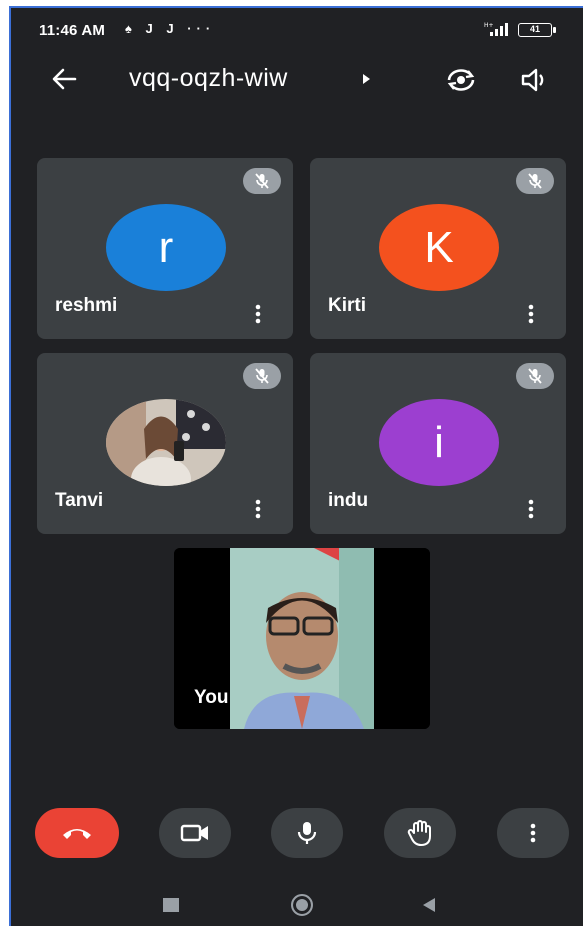  Describe the element at coordinates (86, 305) in the screenshot. I see `participant-name: reshmi` at that location.